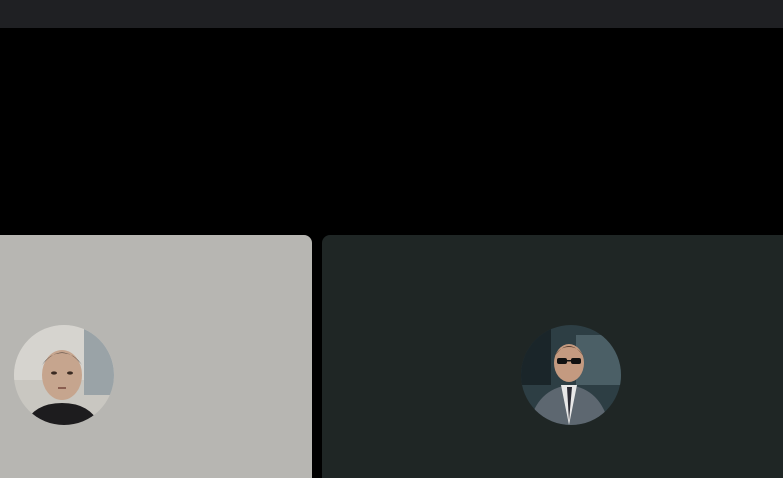 This screenshot has width=783, height=478. I want to click on participant-2-avatar, so click(571, 375).